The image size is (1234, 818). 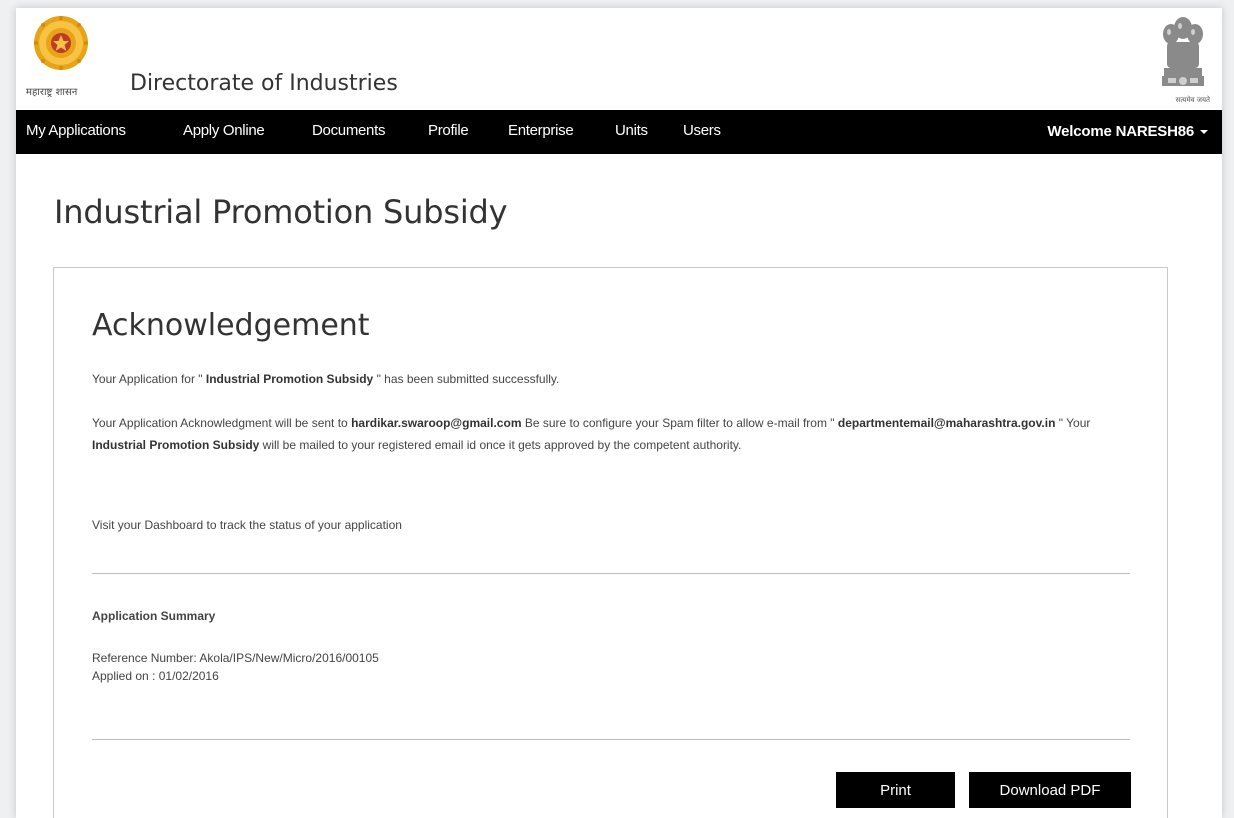 What do you see at coordinates (231, 325) in the screenshot?
I see `acknowledgement-title: Acknowledgement` at bounding box center [231, 325].